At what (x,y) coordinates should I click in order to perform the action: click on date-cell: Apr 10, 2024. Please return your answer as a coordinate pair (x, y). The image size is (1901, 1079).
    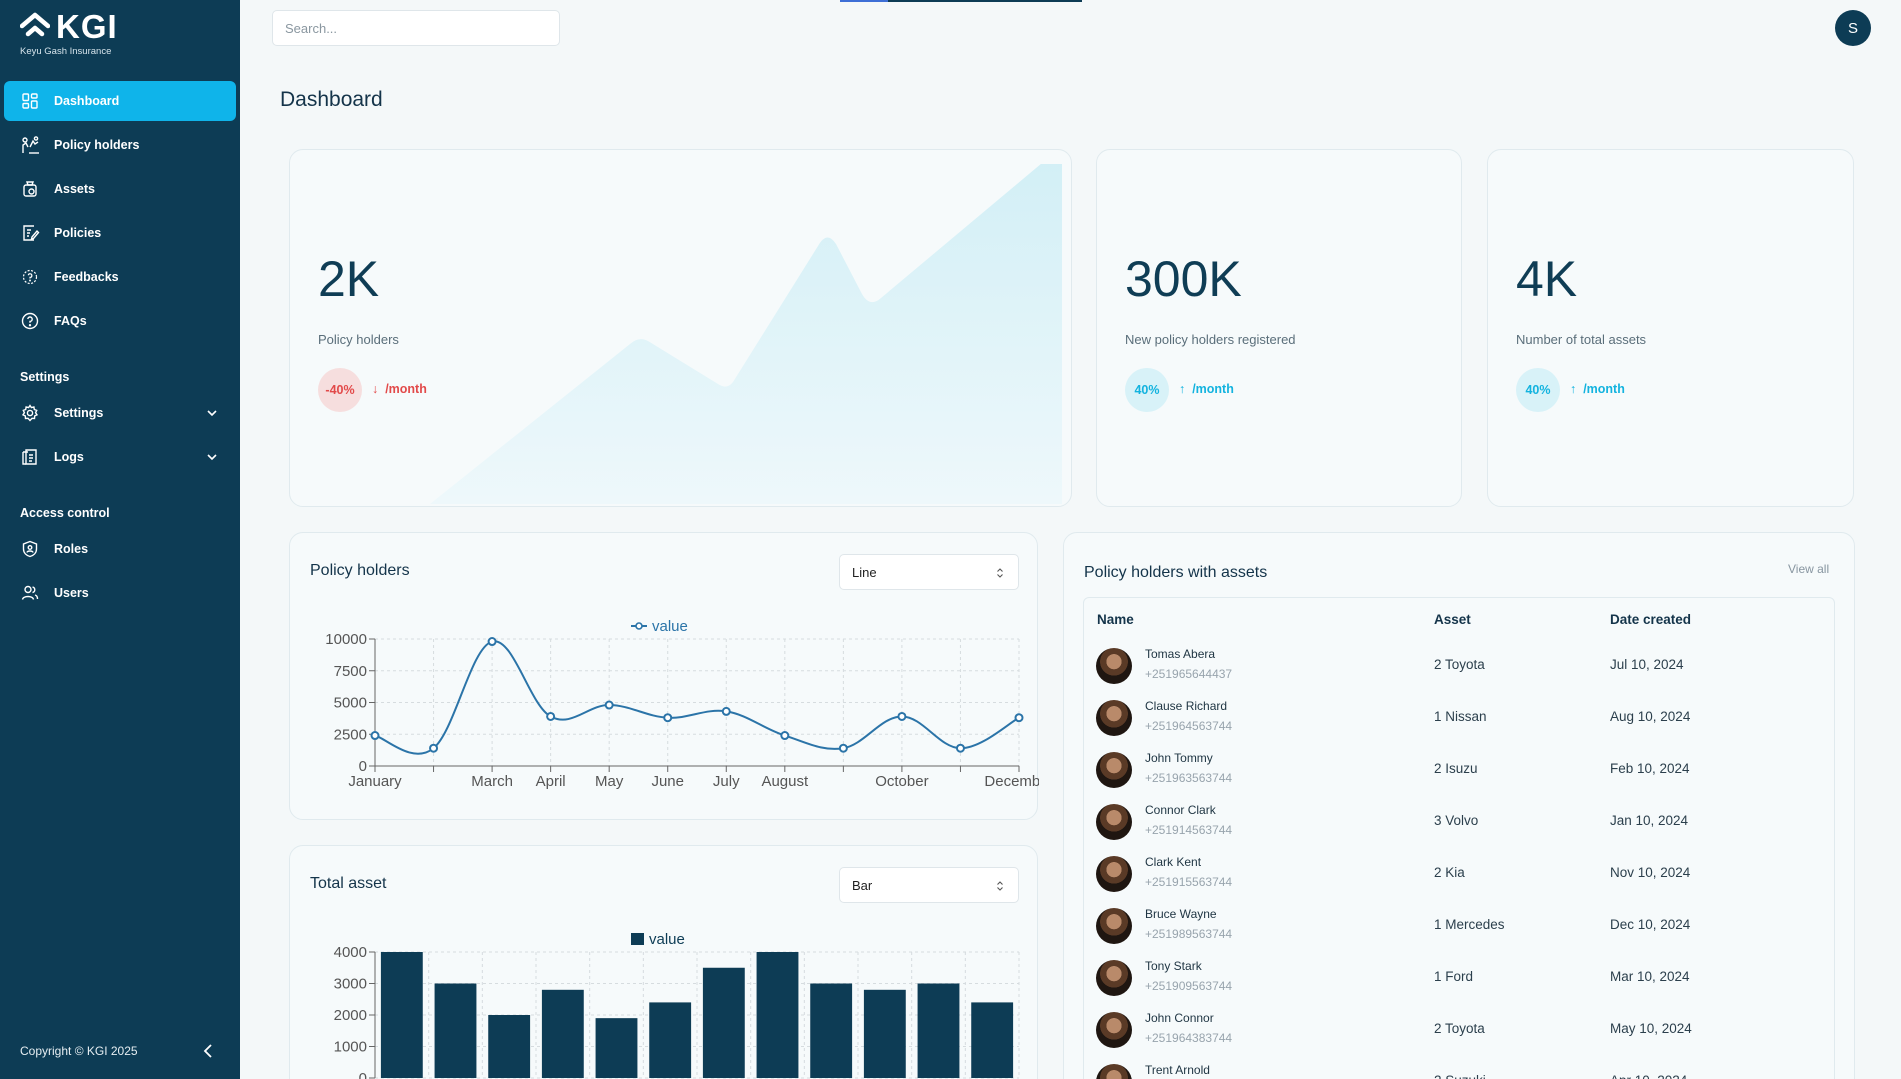
    Looking at the image, I should click on (1648, 1076).